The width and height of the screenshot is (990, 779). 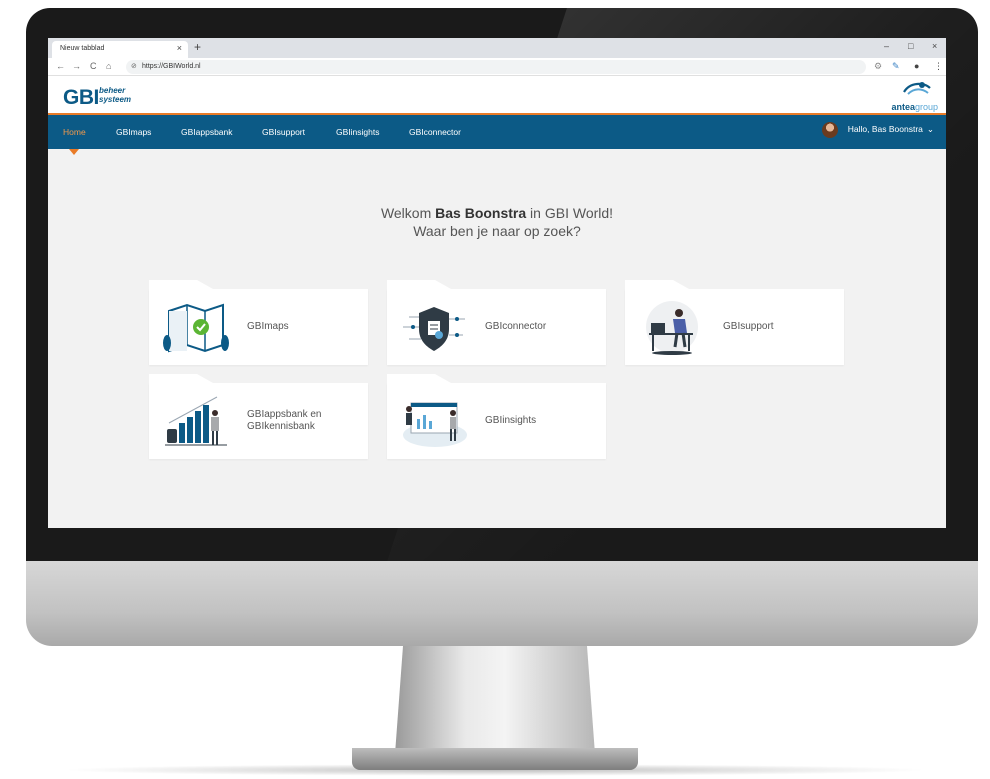 I want to click on card-label: GBIinsights, so click(x=511, y=420).